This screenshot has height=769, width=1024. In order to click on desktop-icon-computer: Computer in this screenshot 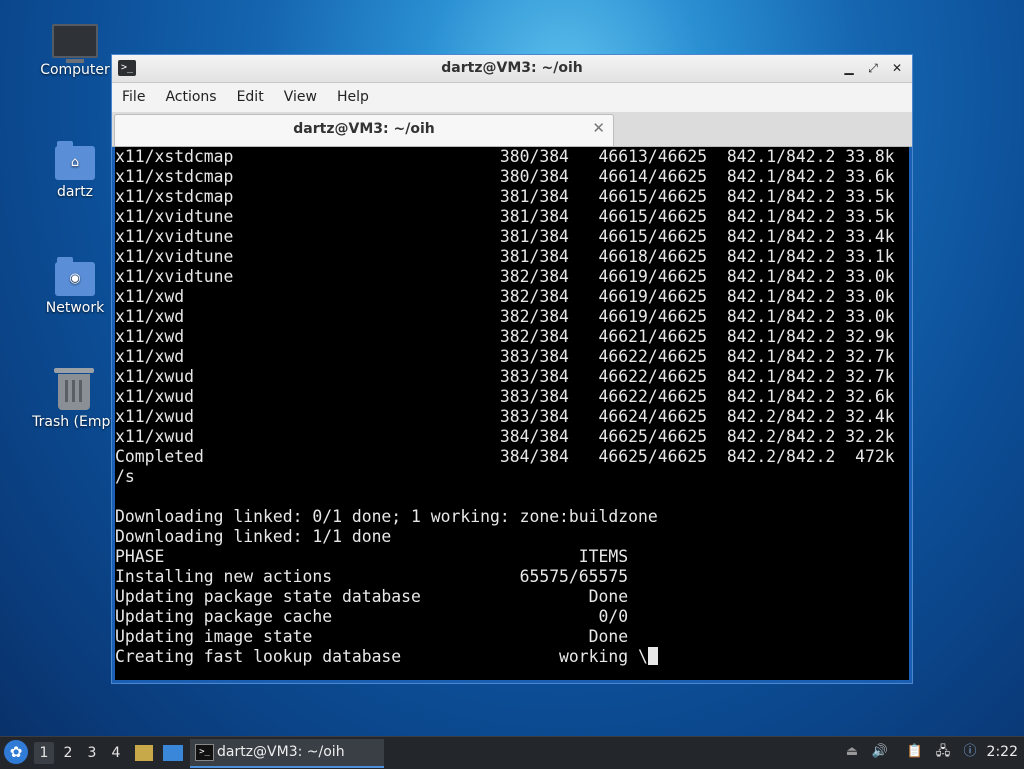, I will do `click(75, 51)`.